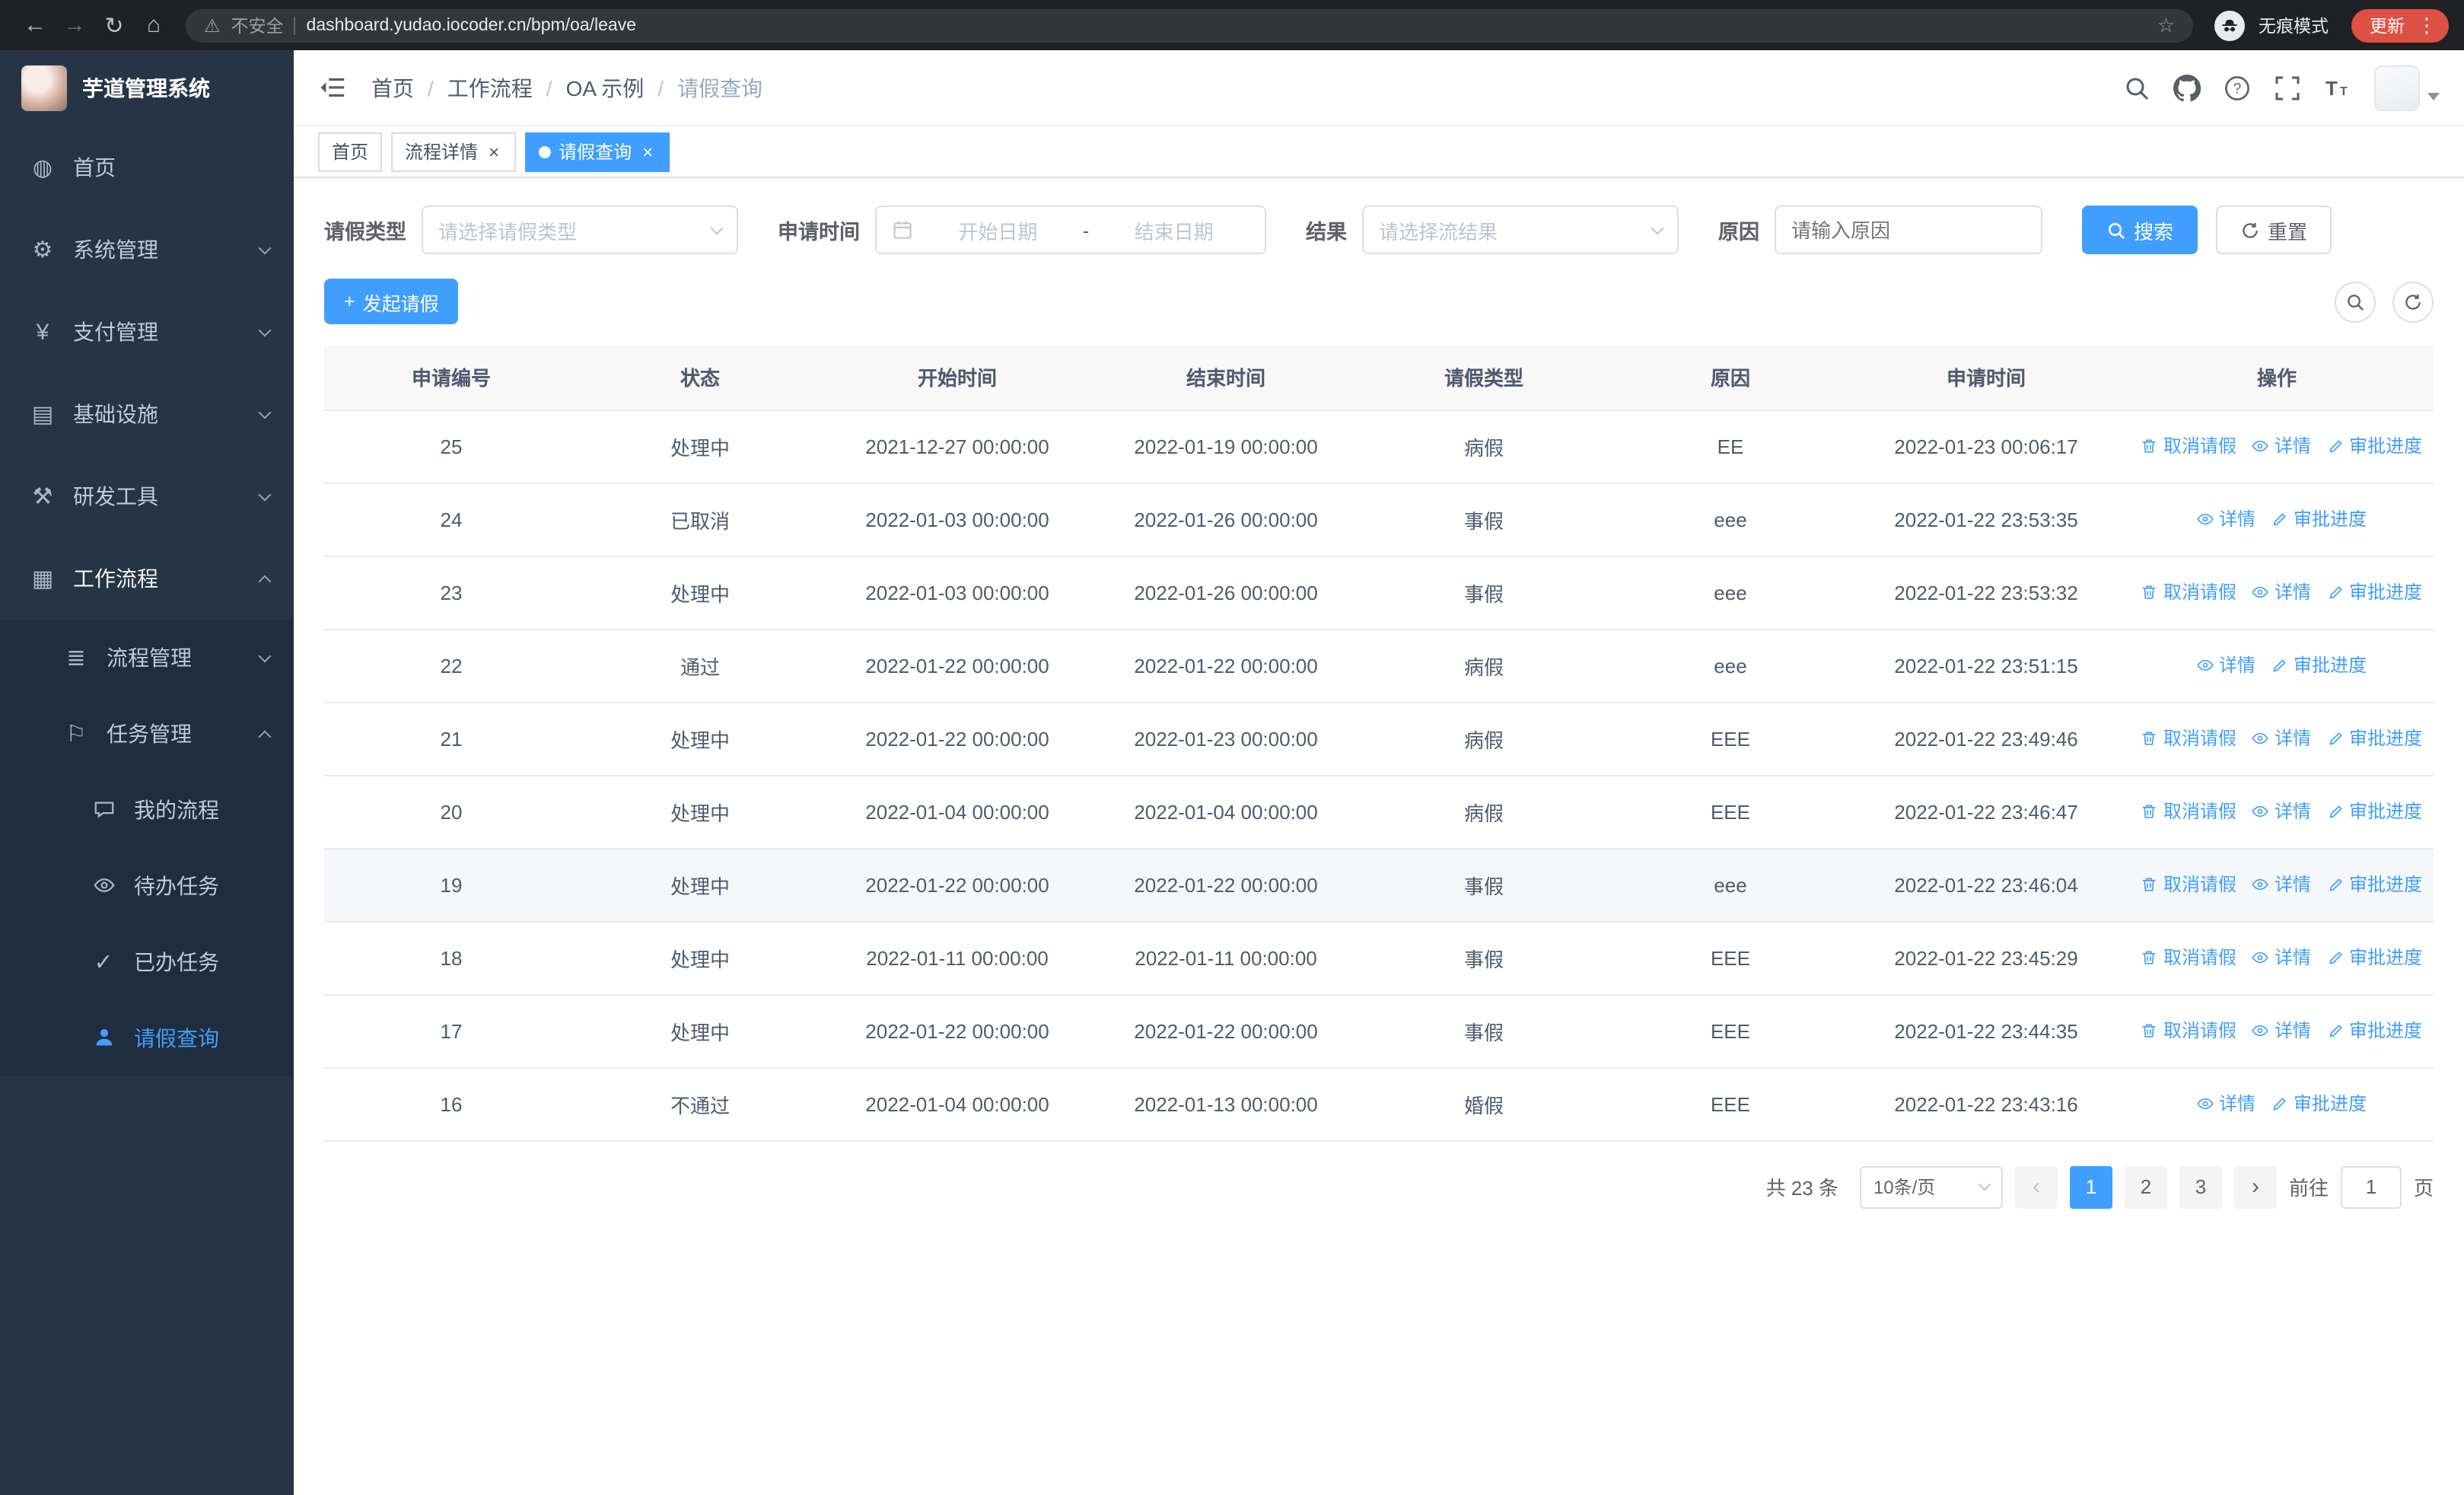 This screenshot has width=2464, height=1495. Describe the element at coordinates (2371, 1187) in the screenshot. I see `goto-page-input` at that location.